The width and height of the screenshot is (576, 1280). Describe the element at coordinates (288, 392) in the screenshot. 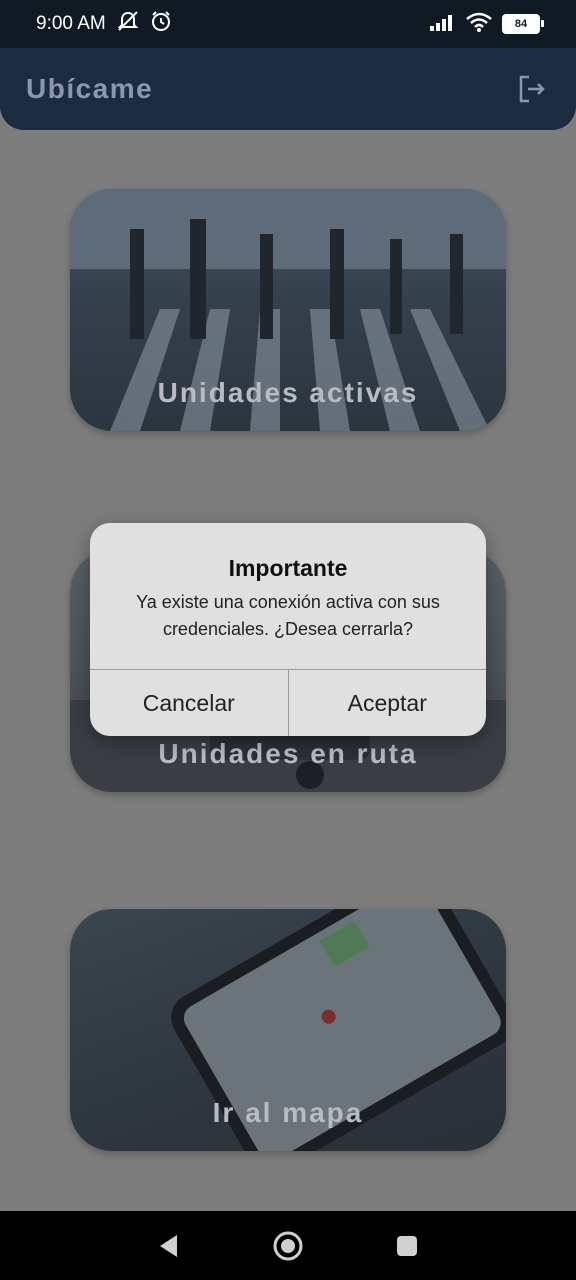

I see `card-label: Unidades activas` at that location.